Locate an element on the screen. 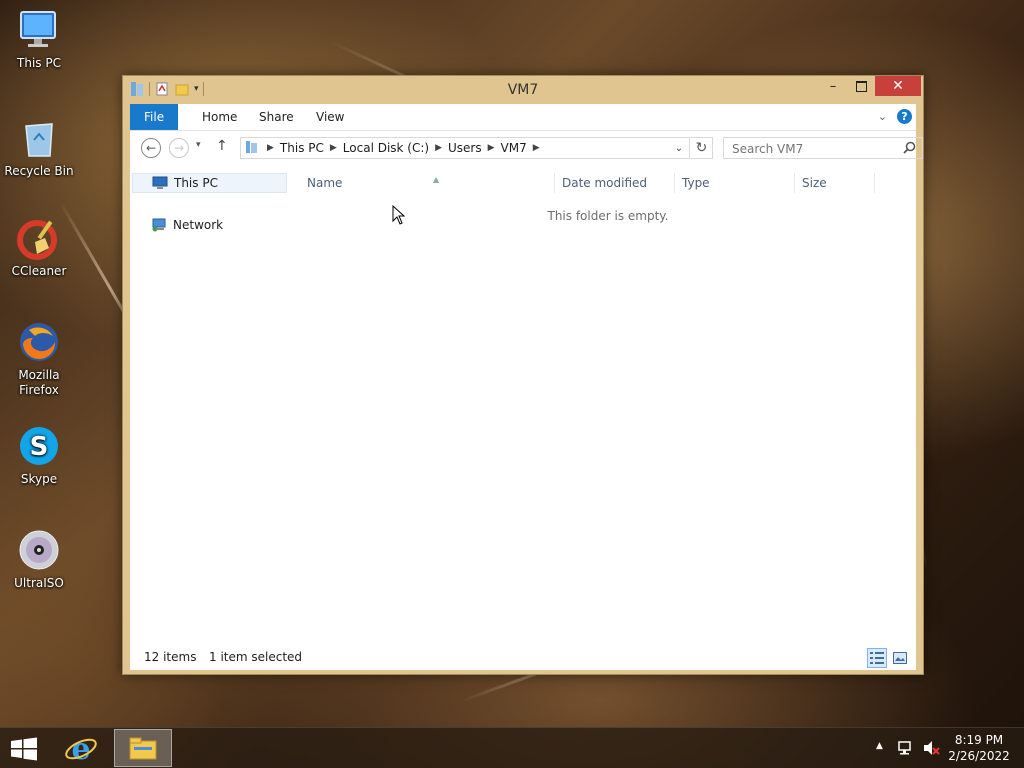 The height and width of the screenshot is (768, 1024). close-button: ✕ is located at coordinates (898, 86).